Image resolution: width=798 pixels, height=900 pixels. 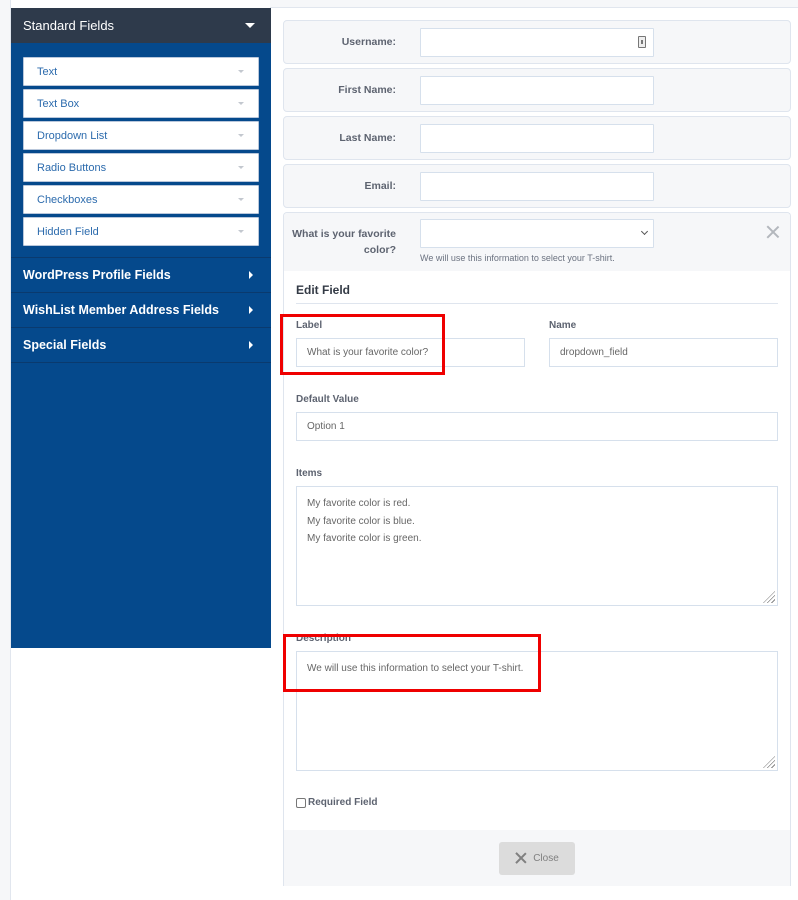 I want to click on required-field-row: Required Field, so click(x=537, y=810).